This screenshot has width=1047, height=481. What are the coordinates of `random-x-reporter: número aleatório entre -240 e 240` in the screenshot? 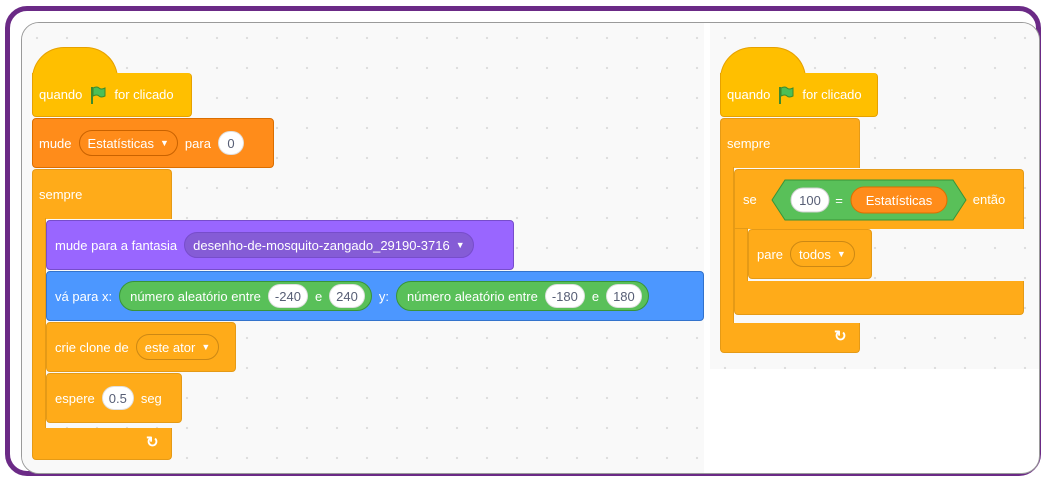 It's located at (245, 296).